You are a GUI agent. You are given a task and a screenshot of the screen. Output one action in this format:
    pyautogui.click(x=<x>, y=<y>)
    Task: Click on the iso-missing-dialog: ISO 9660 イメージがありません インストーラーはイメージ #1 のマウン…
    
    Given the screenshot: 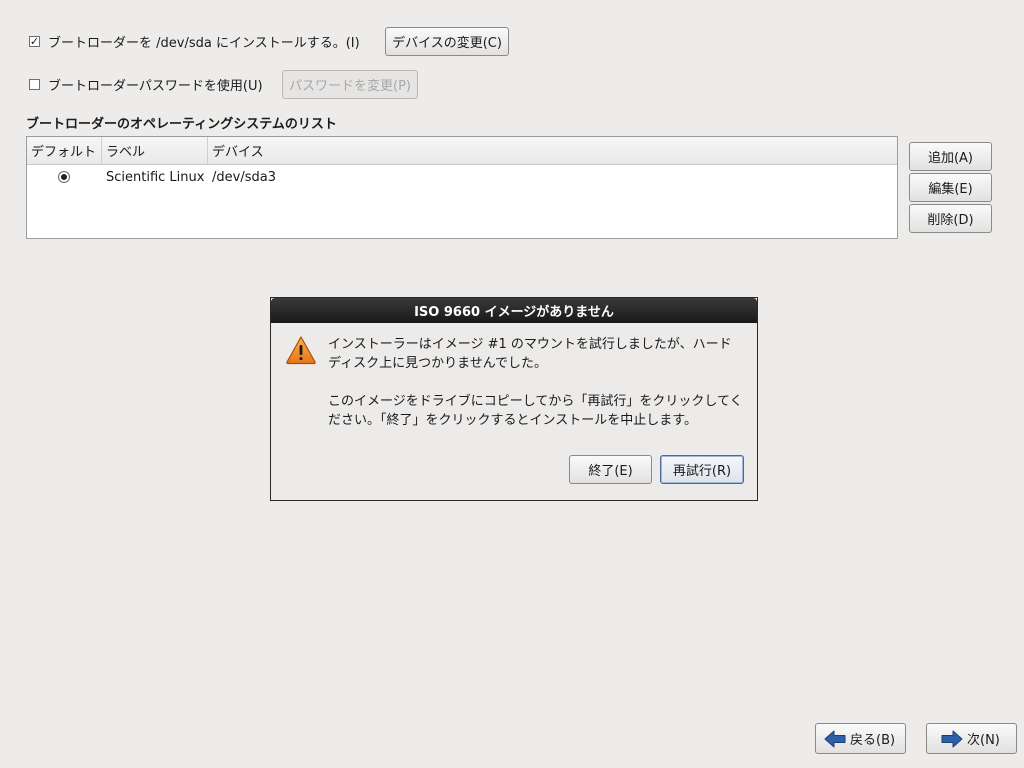 What is the action you would take?
    pyautogui.click(x=514, y=399)
    